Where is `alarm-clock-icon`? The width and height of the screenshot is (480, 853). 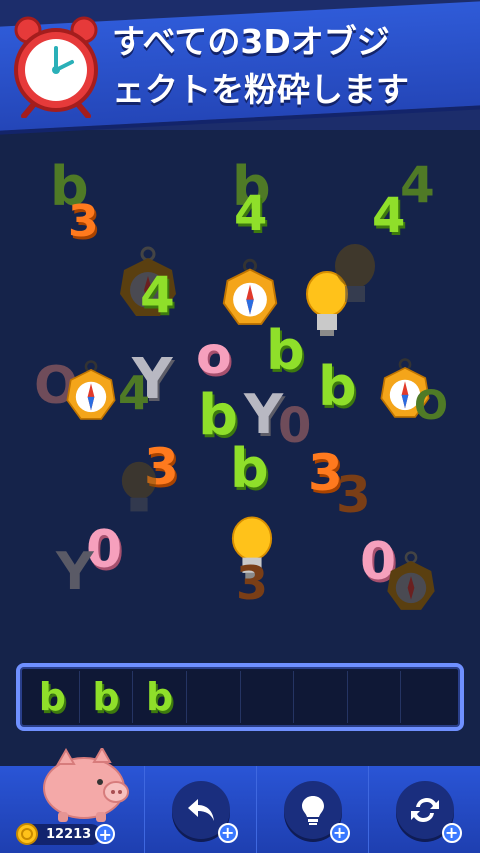 alarm-clock-icon is located at coordinates (56, 67).